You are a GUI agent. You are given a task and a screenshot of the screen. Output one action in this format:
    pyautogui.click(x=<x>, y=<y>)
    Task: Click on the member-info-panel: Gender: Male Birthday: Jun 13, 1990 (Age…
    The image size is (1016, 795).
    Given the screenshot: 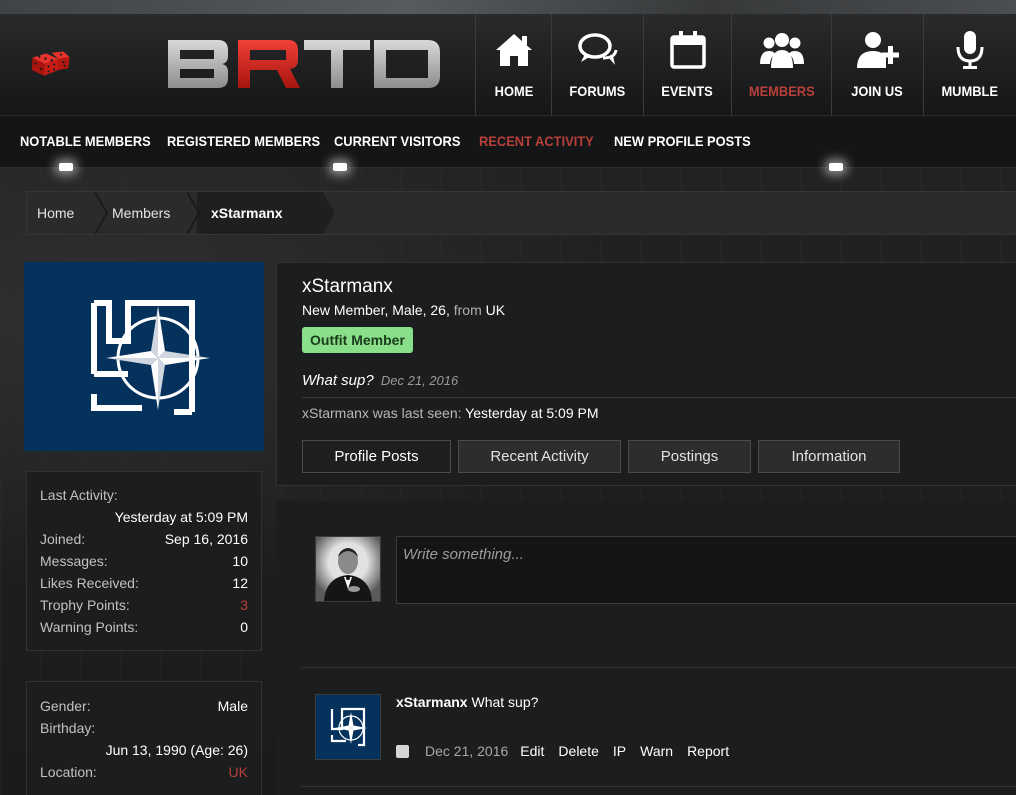 What is the action you would take?
    pyautogui.click(x=144, y=738)
    